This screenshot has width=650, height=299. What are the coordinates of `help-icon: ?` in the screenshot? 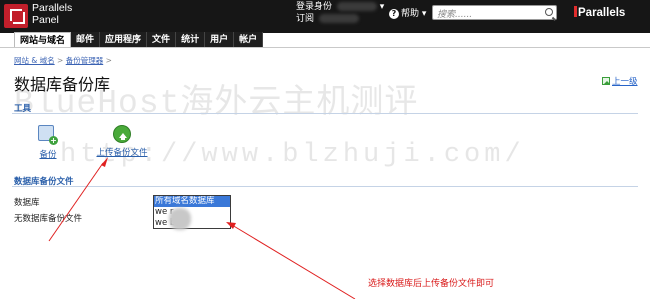 It's located at (394, 14).